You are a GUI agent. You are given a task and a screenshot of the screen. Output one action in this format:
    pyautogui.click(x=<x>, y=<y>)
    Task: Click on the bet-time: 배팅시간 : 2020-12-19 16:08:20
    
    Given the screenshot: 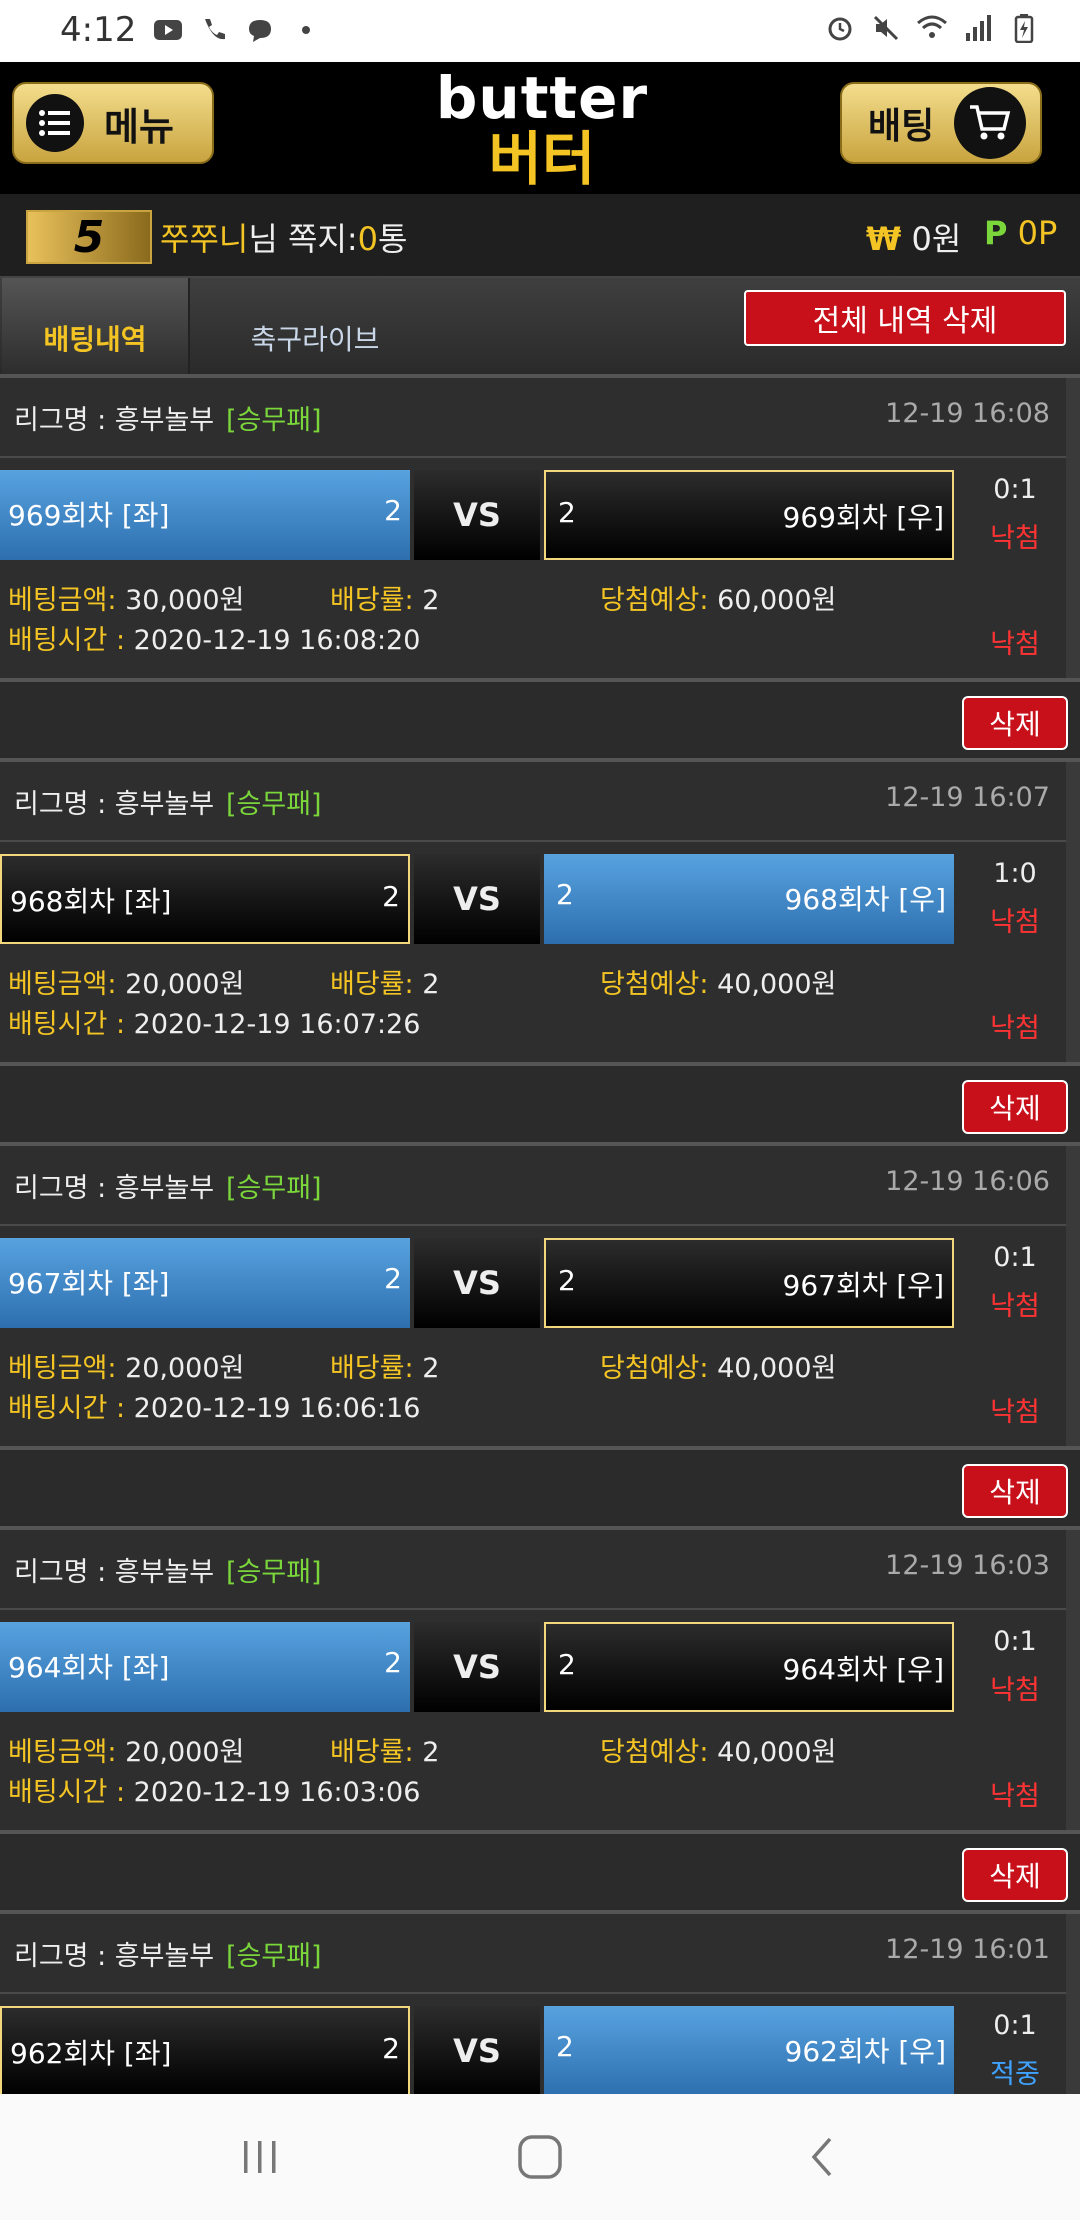 What is the action you would take?
    pyautogui.click(x=214, y=637)
    